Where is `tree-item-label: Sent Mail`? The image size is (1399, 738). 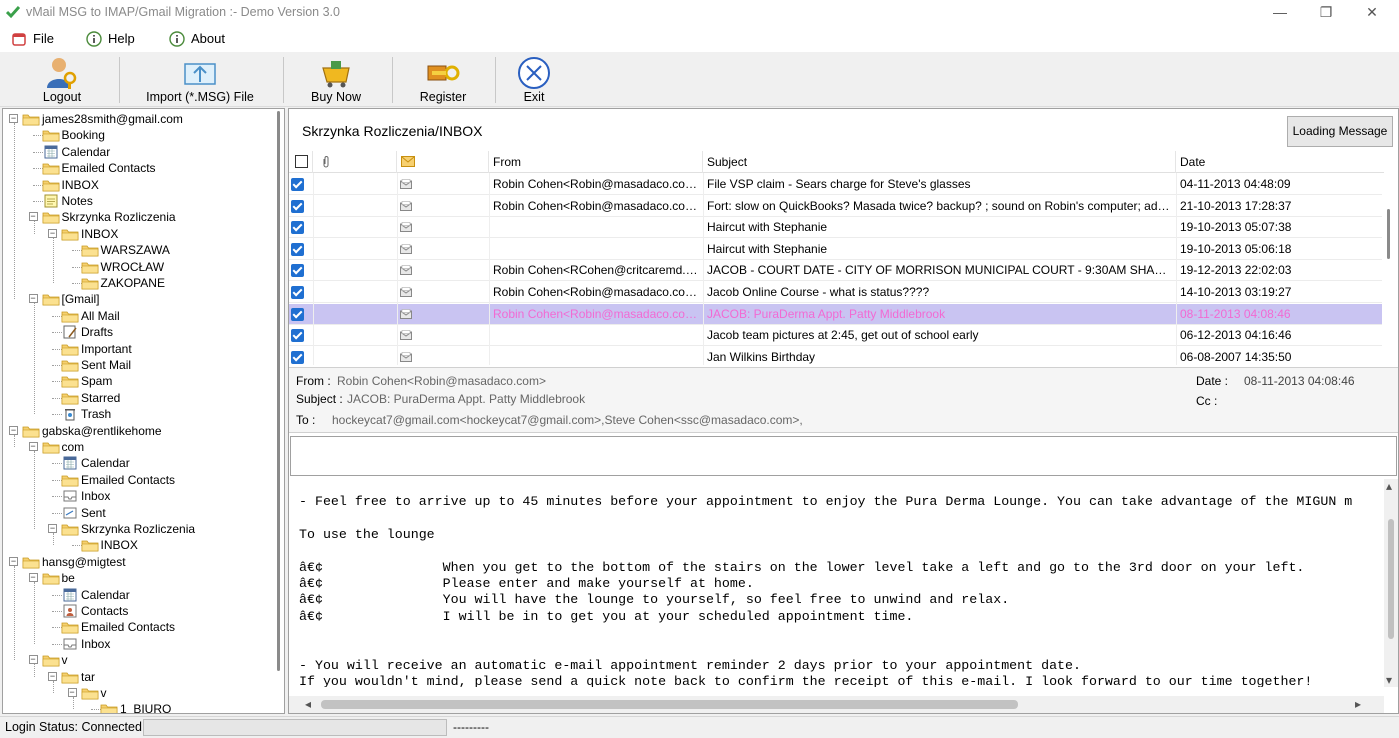
tree-item-label: Sent Mail is located at coordinates (106, 365).